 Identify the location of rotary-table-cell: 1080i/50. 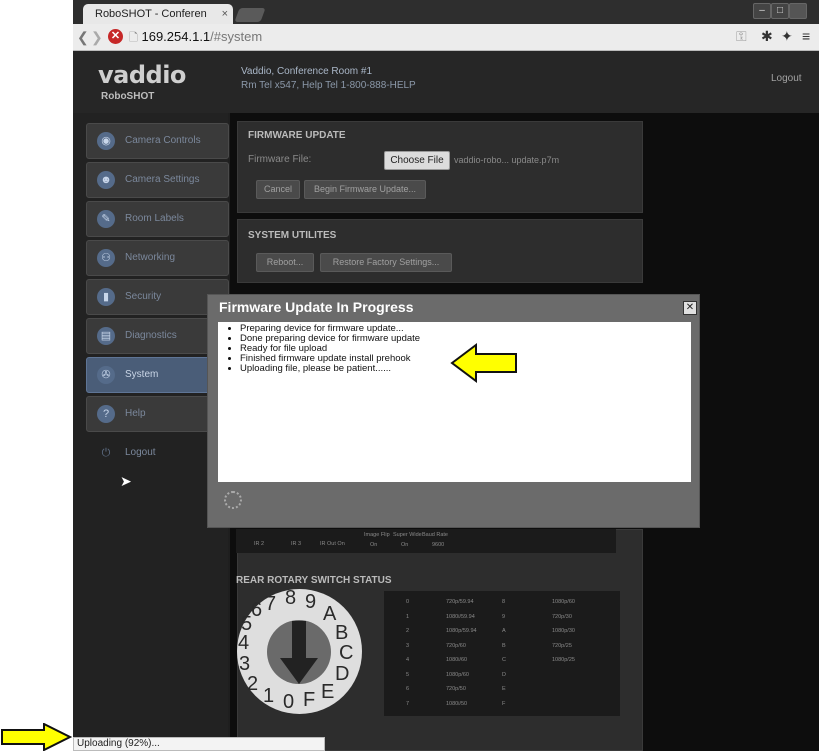
(457, 703).